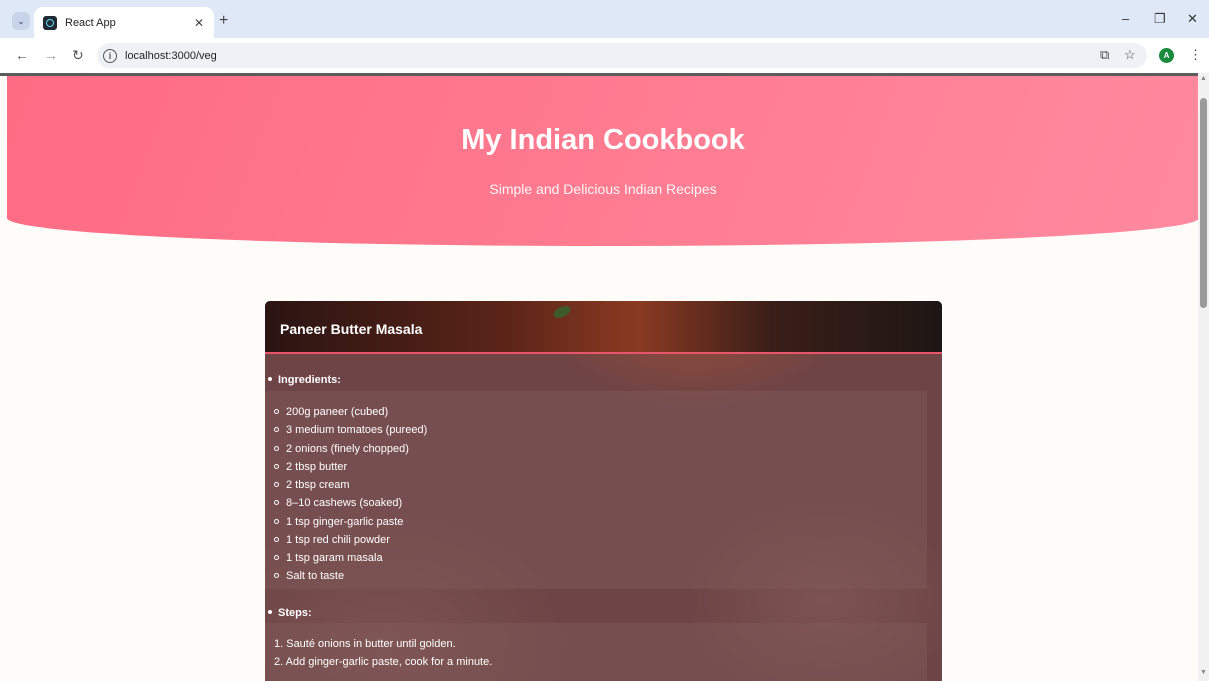  Describe the element at coordinates (21, 21) in the screenshot. I see `tab-search-chevron-down-icon: ⌄` at that location.